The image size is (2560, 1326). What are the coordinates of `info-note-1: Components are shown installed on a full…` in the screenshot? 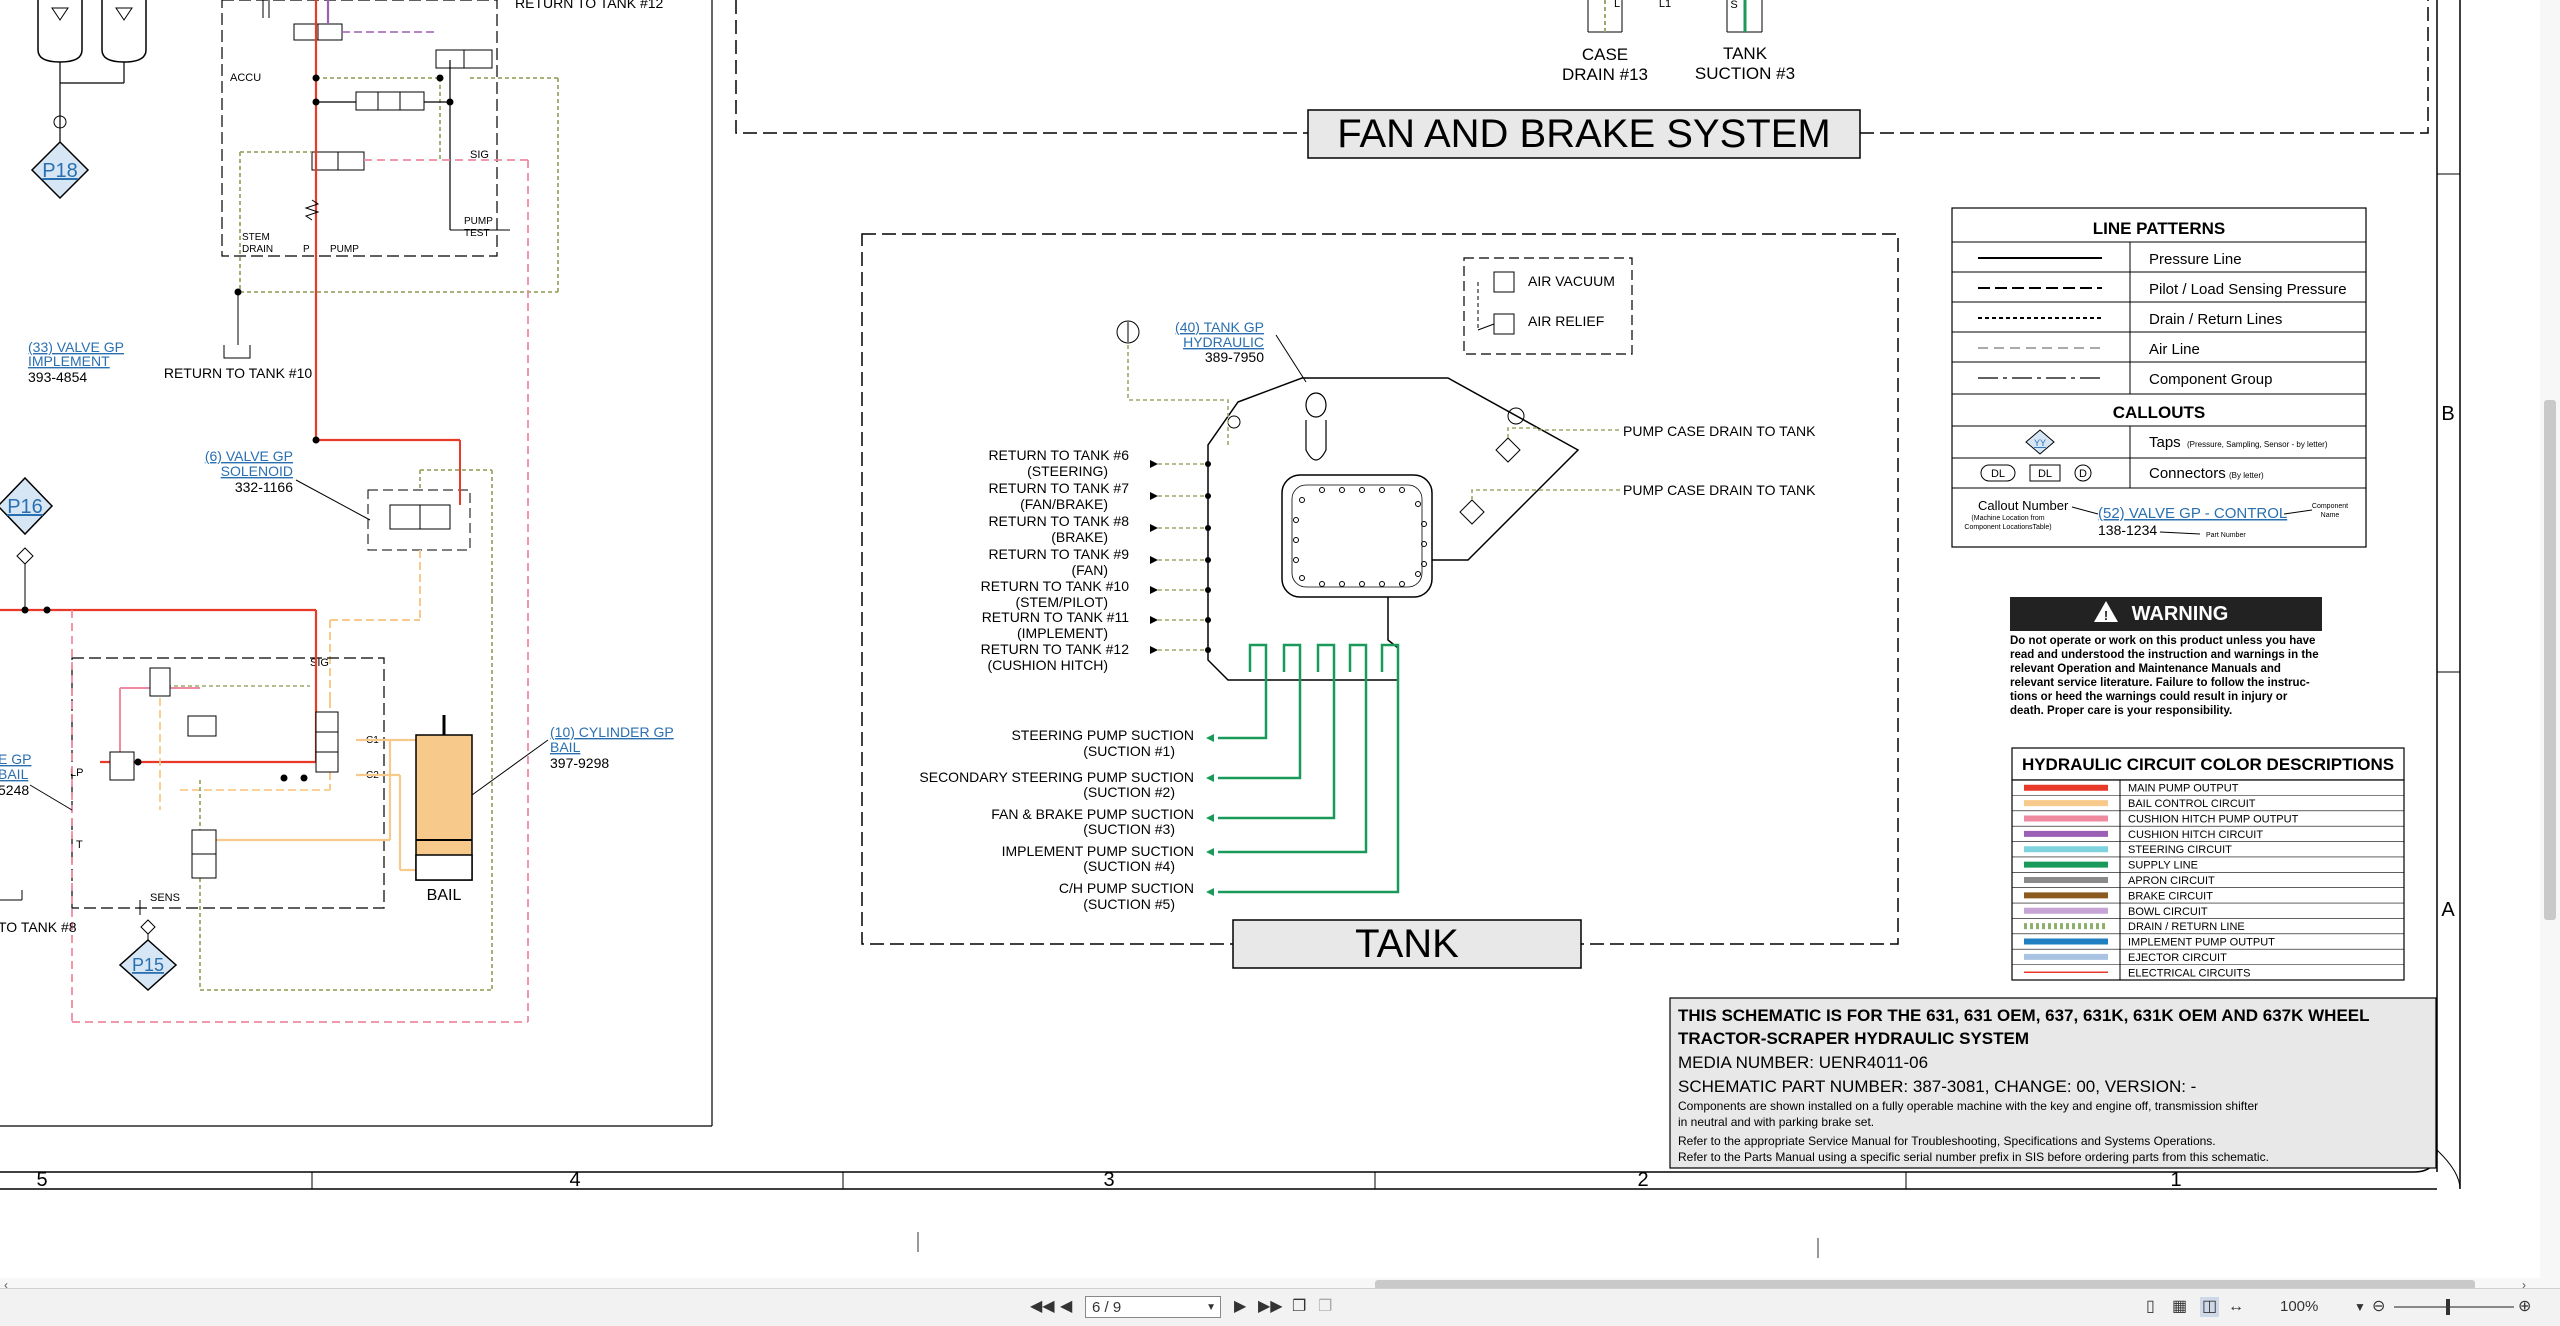 It's located at (1968, 1106).